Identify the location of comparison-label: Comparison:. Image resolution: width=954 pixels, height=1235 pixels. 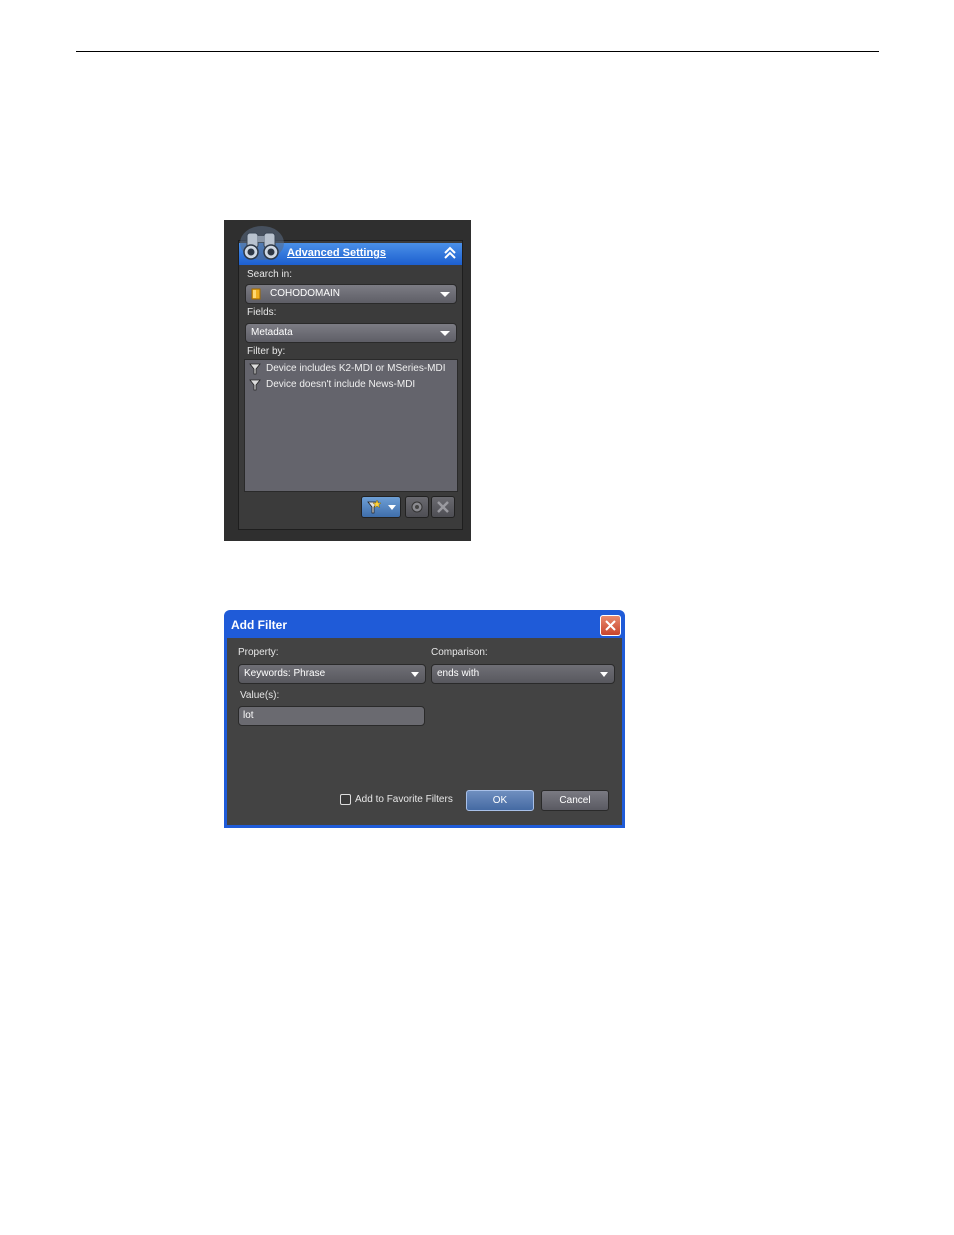
(459, 652).